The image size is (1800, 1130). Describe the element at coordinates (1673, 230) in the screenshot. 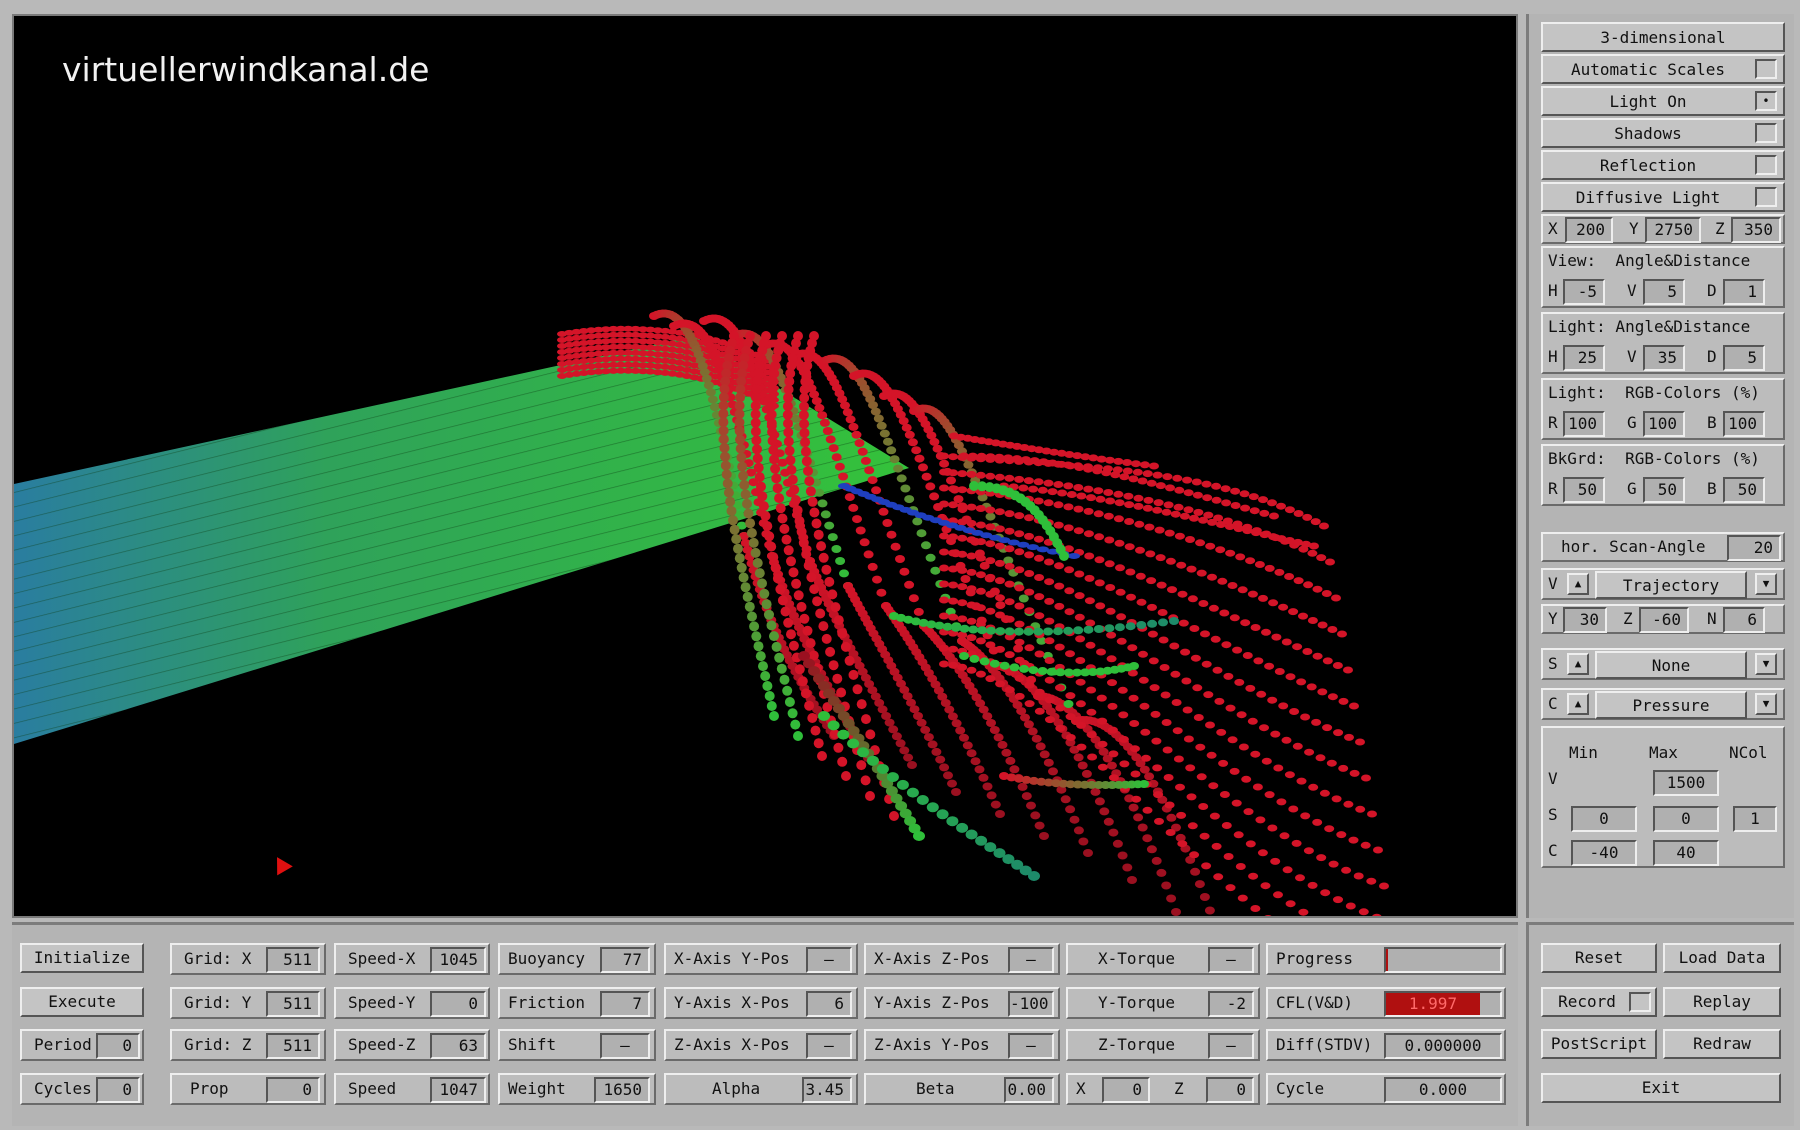

I see `pos-y-field: 2750` at that location.